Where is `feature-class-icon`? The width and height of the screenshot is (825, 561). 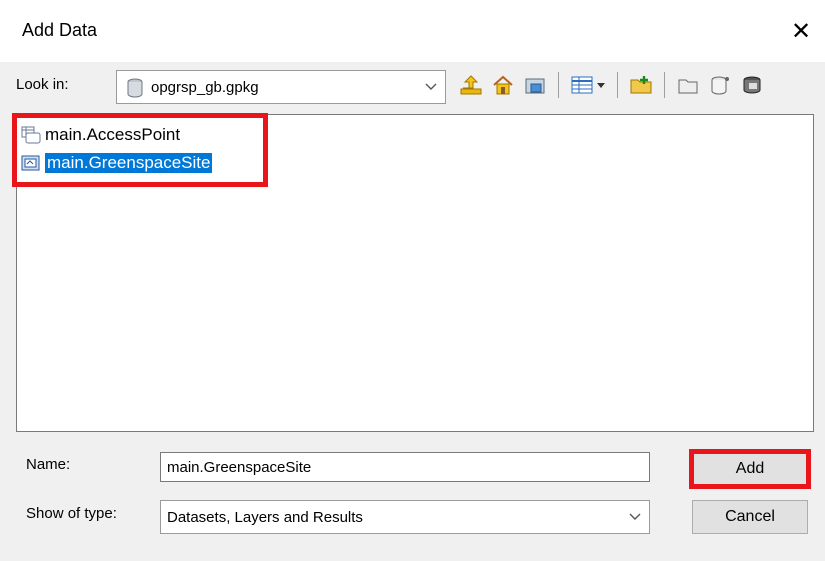
feature-class-icon is located at coordinates (31, 163).